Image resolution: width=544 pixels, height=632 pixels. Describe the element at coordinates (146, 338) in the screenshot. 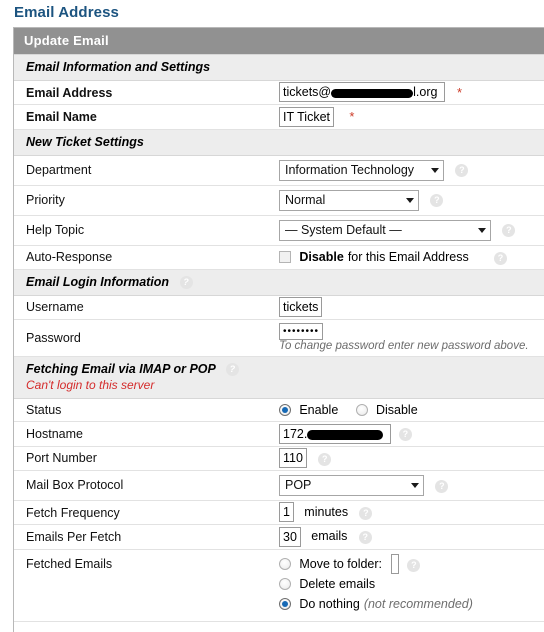

I see `label-password: Password` at that location.